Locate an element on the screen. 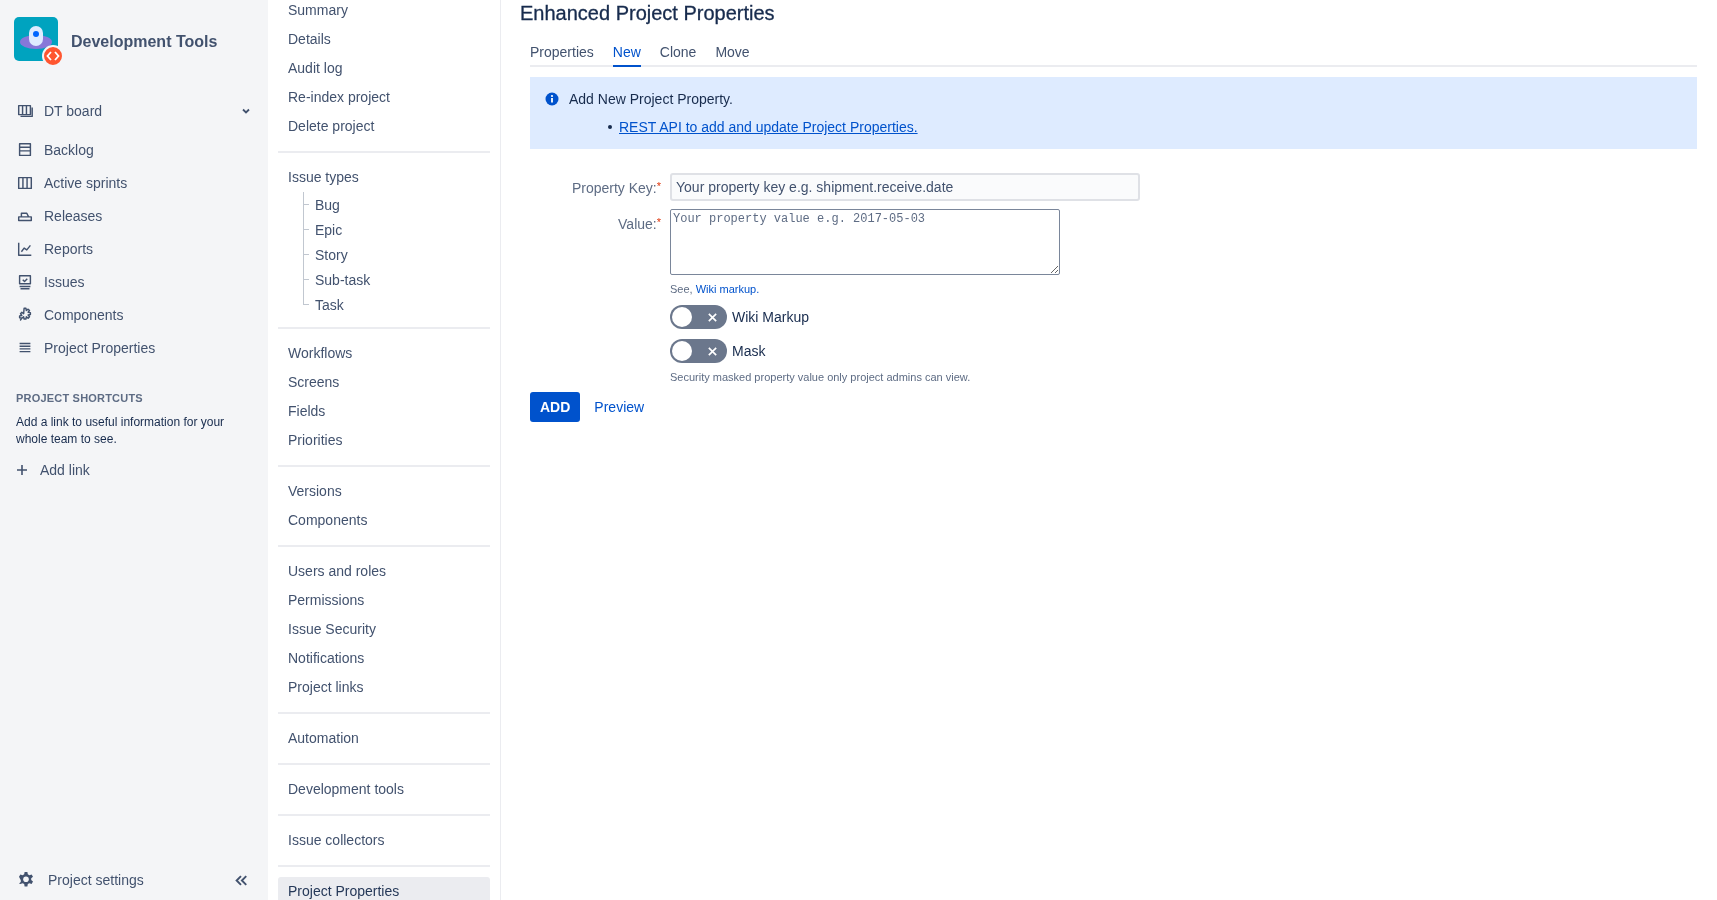 Image resolution: width=1717 pixels, height=900 pixels. settings-nav-item: Notifications is located at coordinates (384, 658).